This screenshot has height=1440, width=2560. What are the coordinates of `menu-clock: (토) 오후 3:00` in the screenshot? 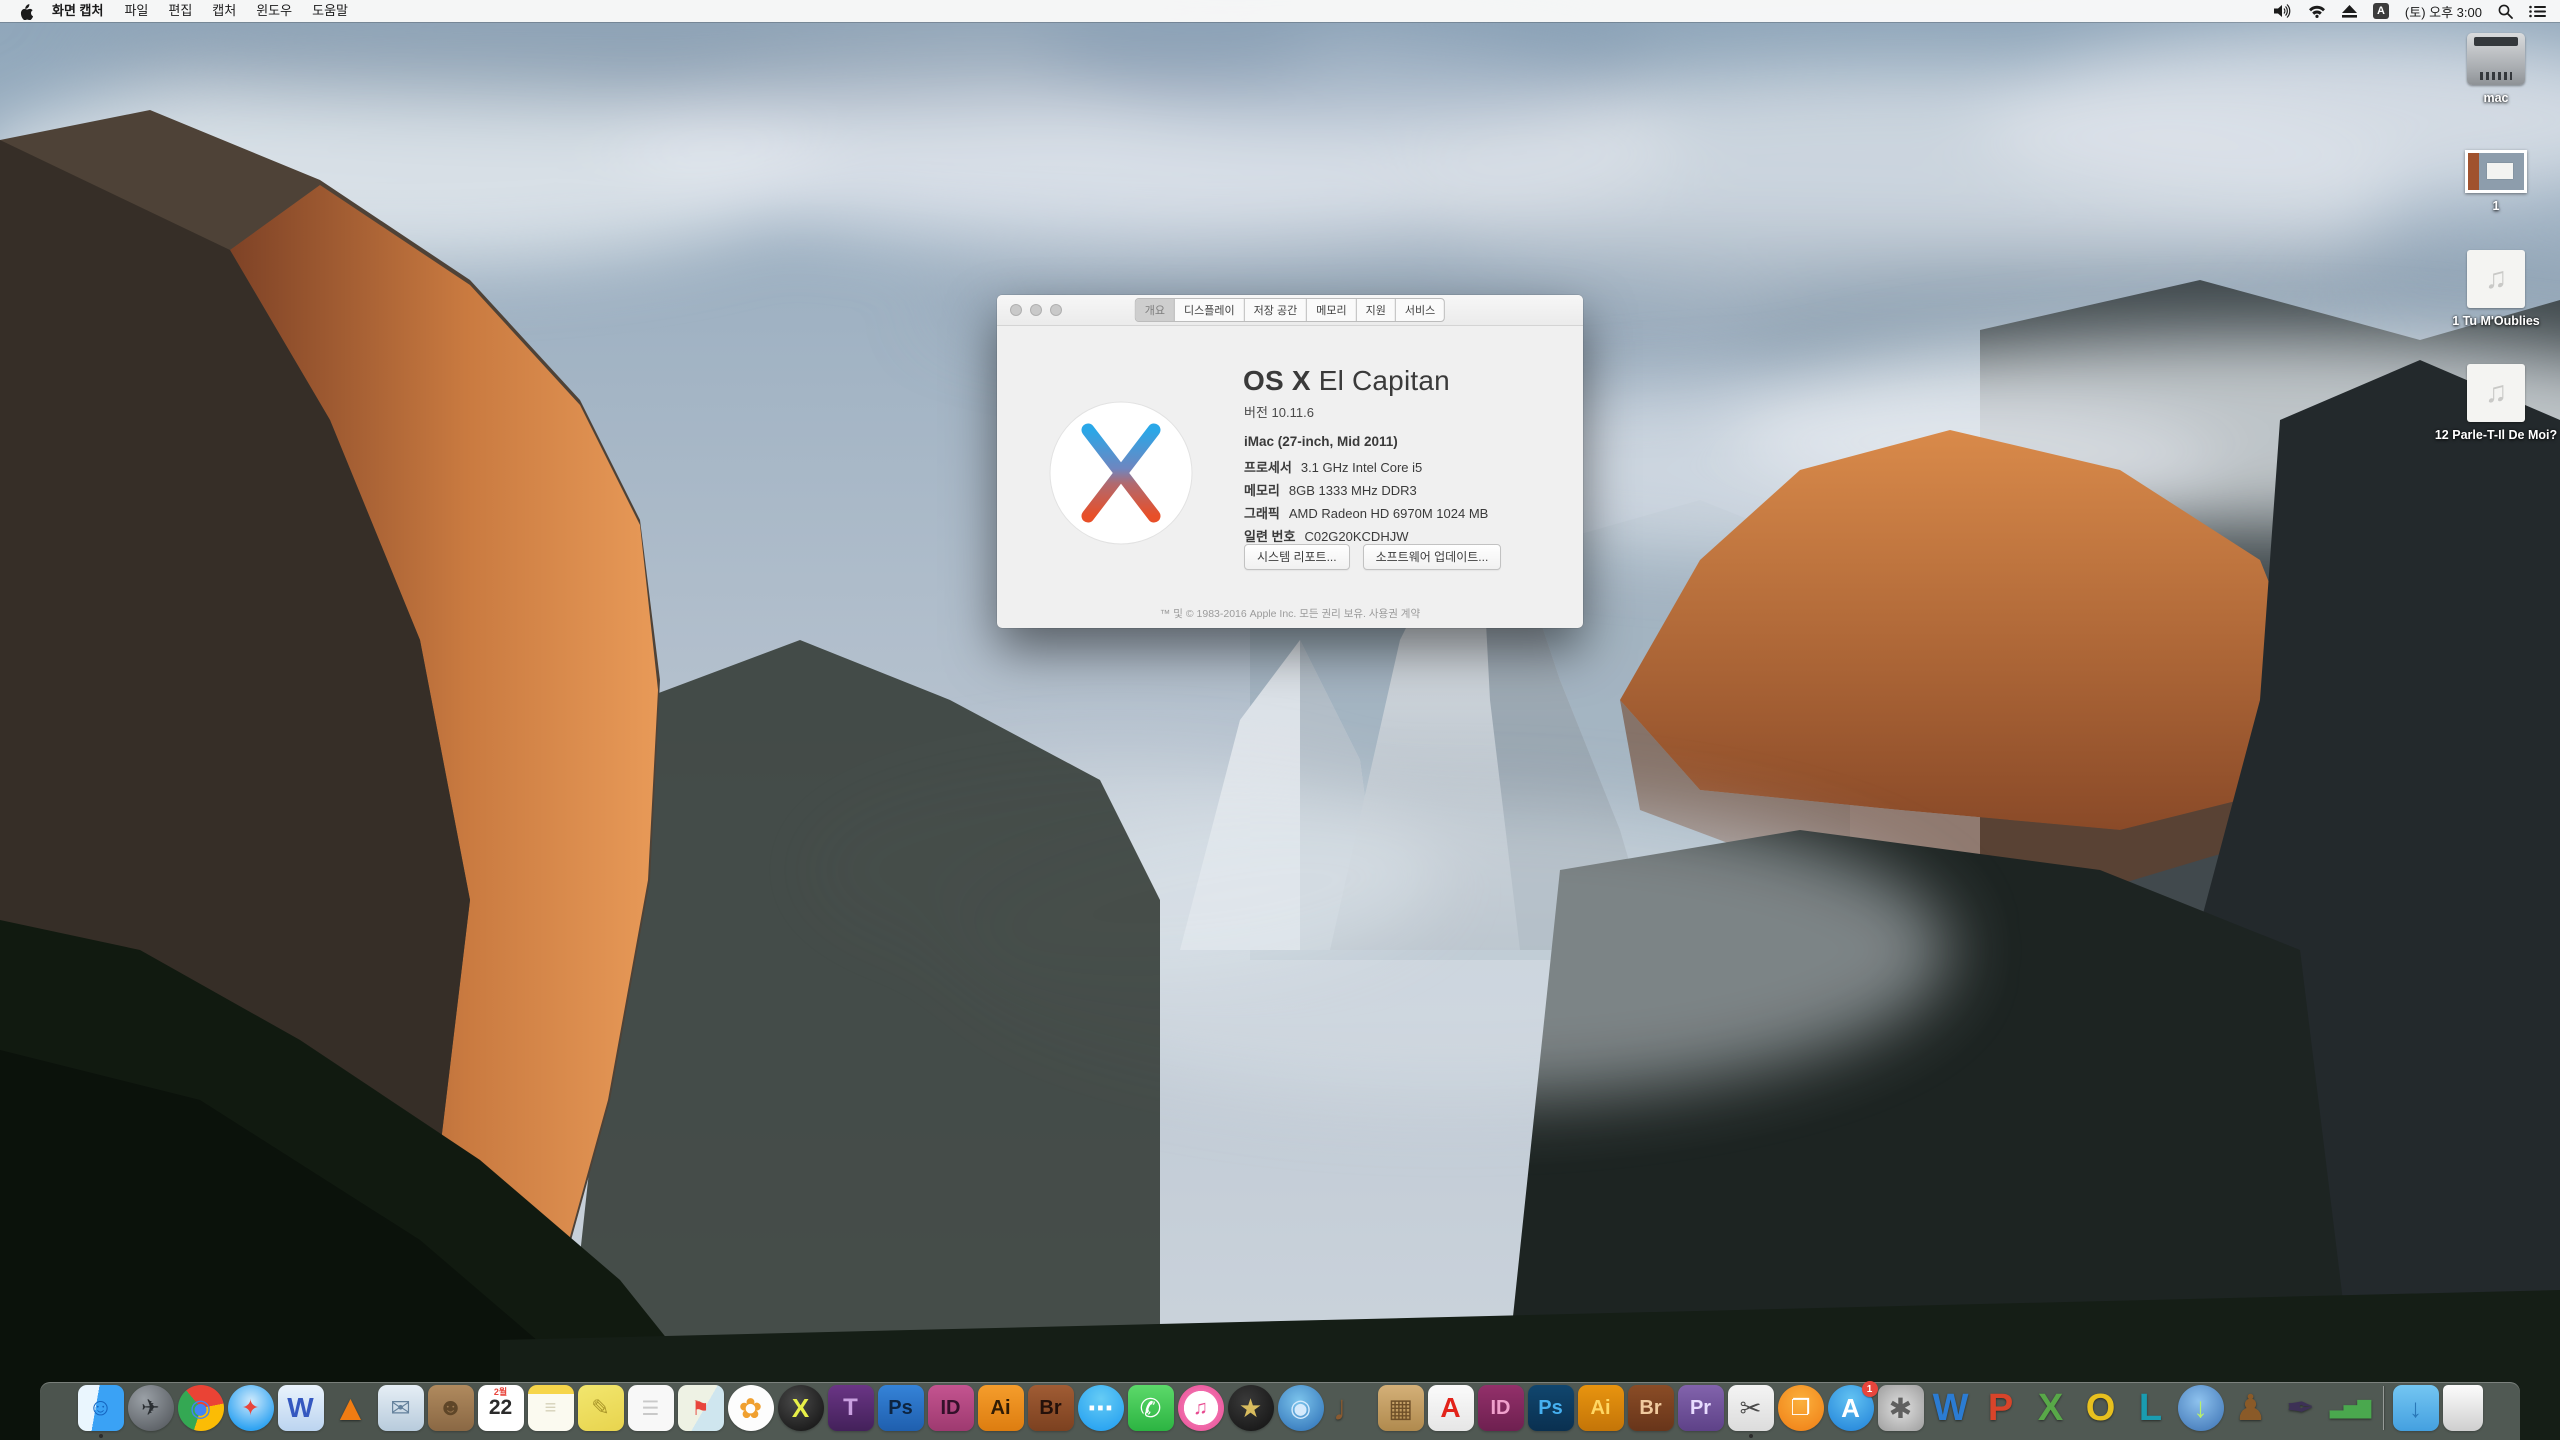 It's located at (2443, 11).